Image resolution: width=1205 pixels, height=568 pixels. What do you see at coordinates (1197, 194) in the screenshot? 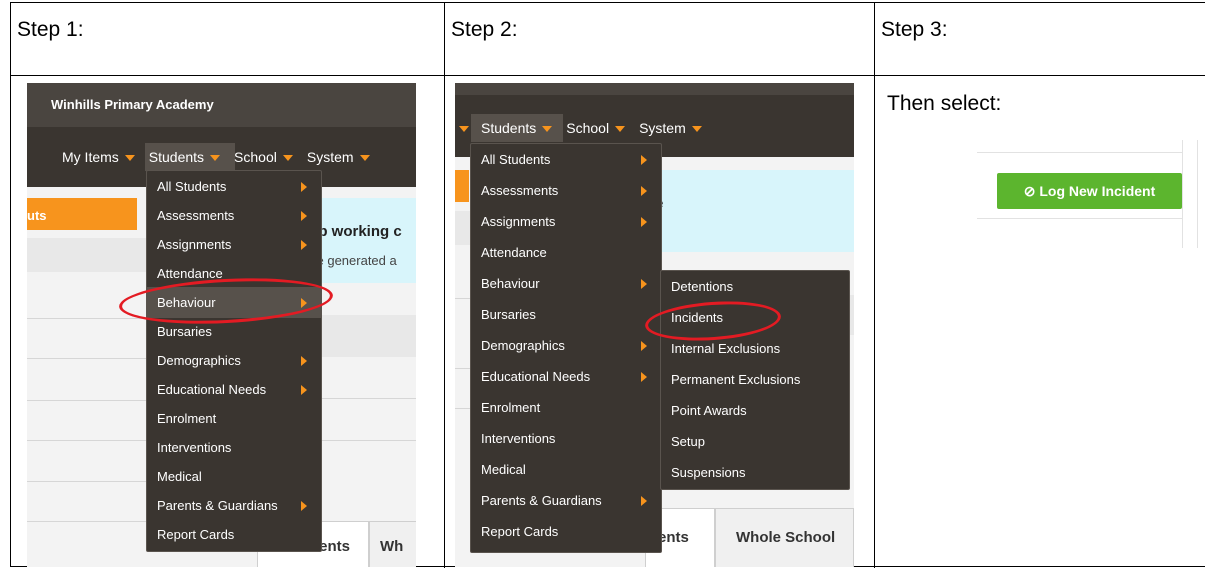
I see `panel-right-edge` at bounding box center [1197, 194].